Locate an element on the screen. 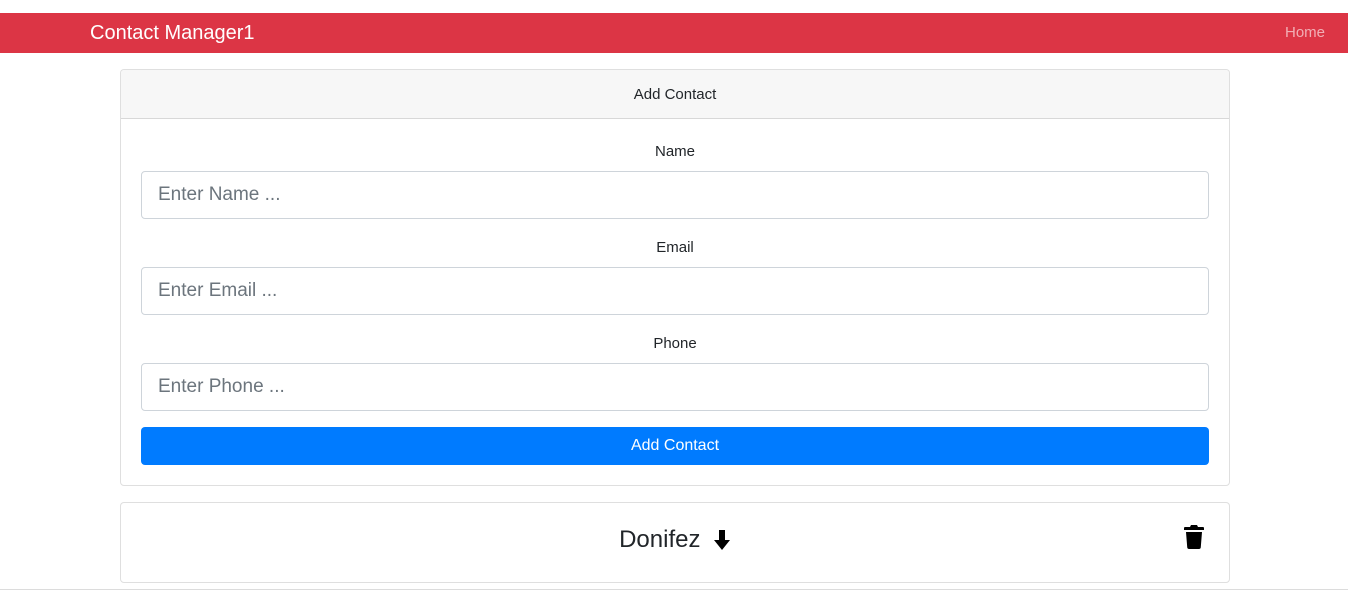 This screenshot has height=594, width=1348. phone-label: Phone is located at coordinates (675, 343).